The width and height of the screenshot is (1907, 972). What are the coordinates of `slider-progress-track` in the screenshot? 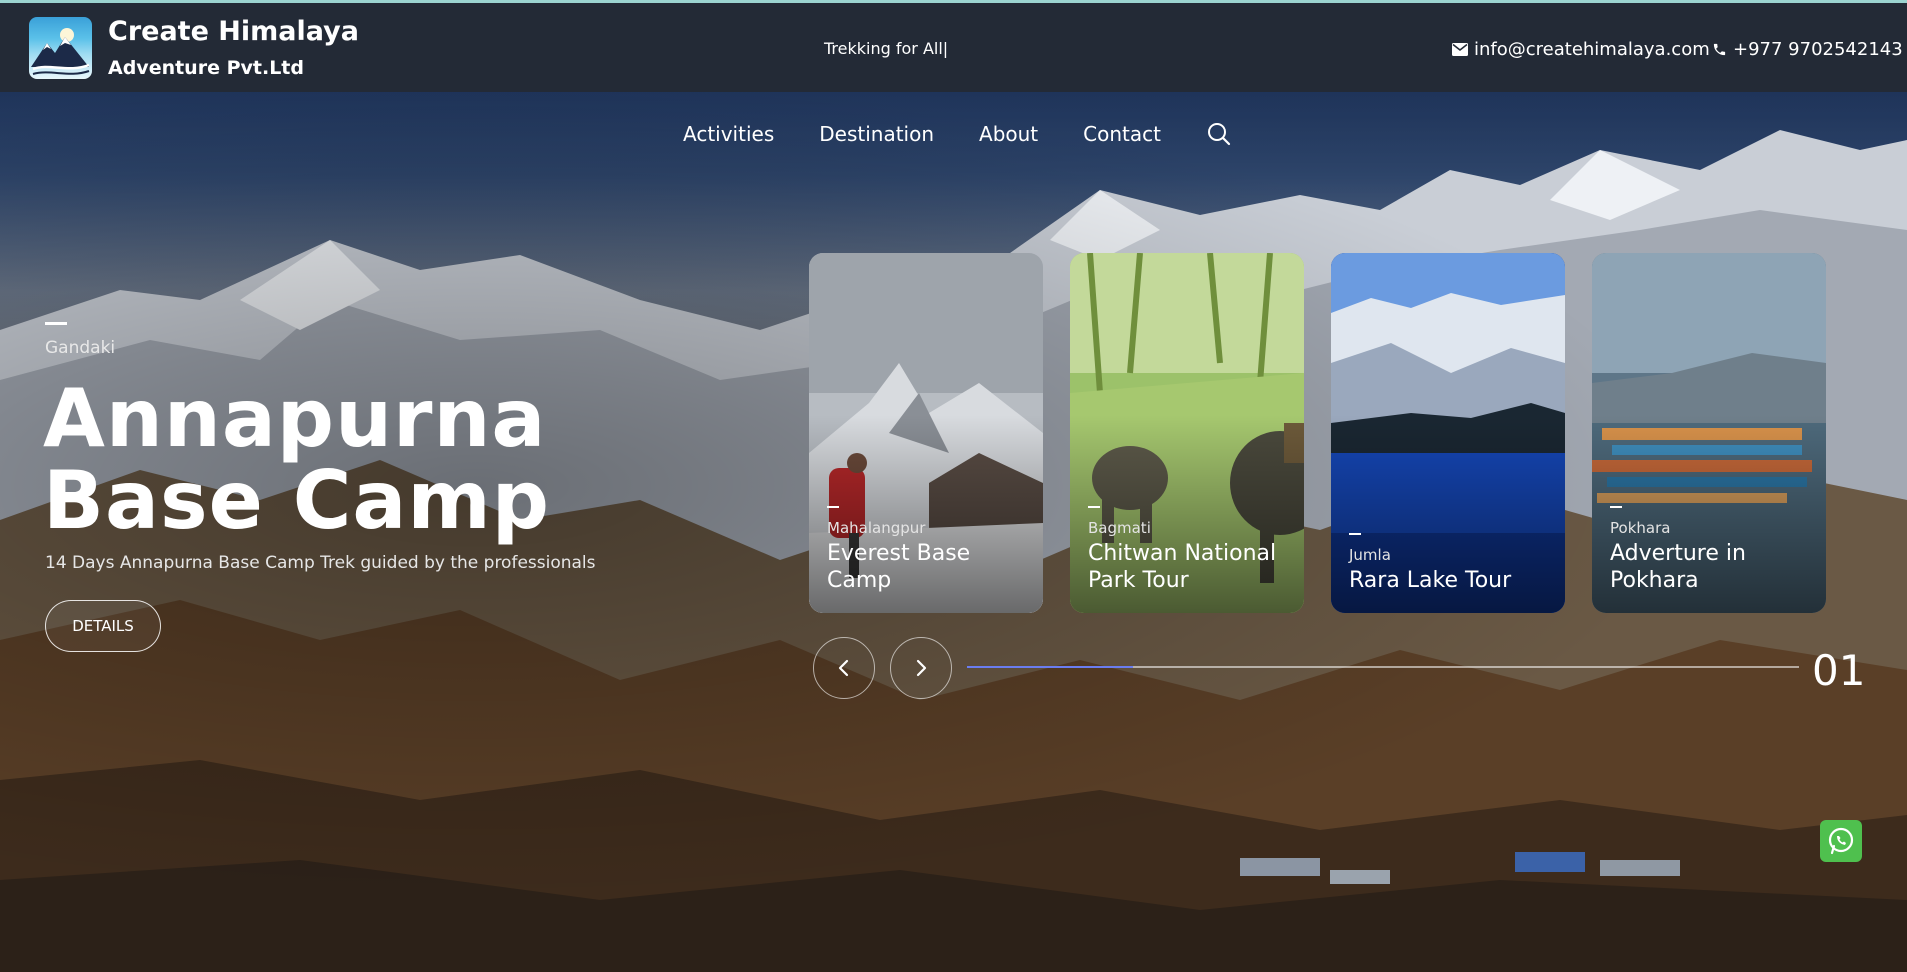 It's located at (1383, 667).